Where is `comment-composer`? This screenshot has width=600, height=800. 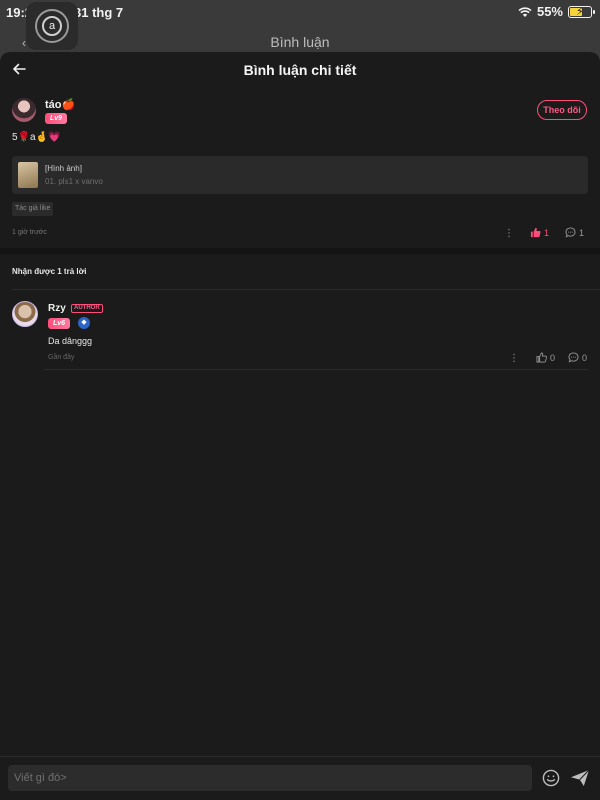
comment-composer is located at coordinates (300, 778).